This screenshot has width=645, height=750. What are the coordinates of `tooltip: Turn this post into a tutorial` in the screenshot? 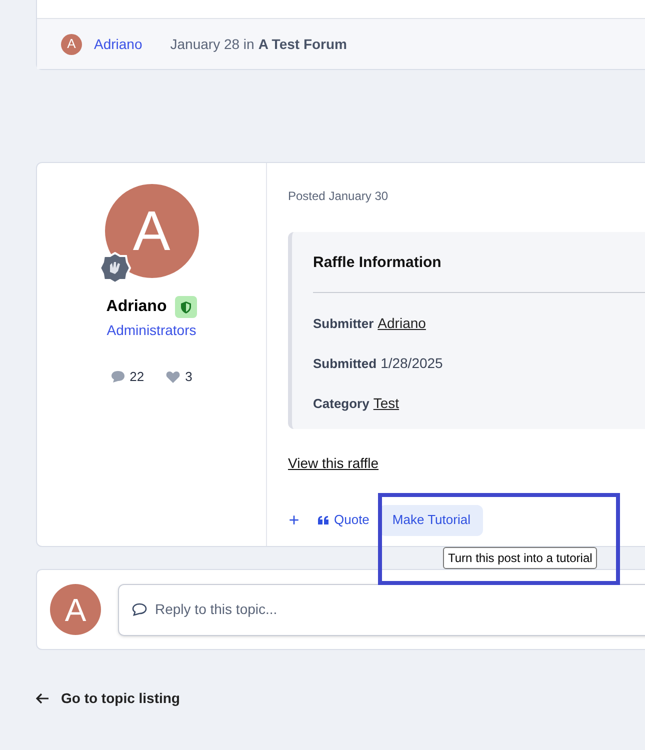 It's located at (520, 558).